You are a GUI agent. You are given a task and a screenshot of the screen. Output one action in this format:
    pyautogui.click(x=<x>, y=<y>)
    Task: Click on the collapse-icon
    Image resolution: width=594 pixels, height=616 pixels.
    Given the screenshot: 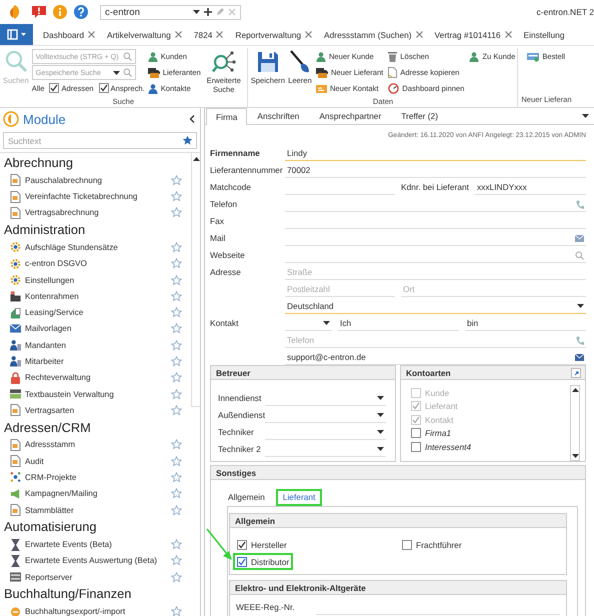 What is the action you would take?
    pyautogui.click(x=192, y=119)
    